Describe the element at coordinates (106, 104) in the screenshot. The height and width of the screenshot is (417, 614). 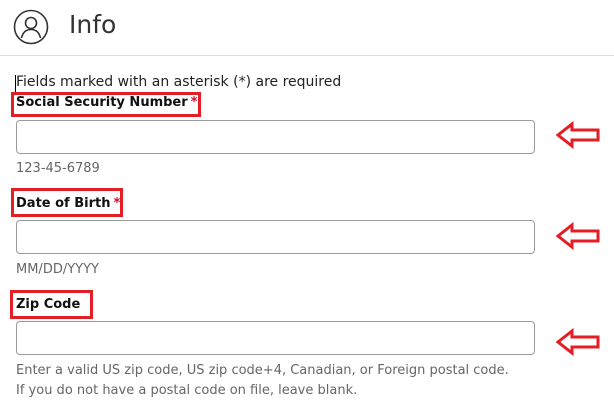
I see `ssn-label-highlight` at that location.